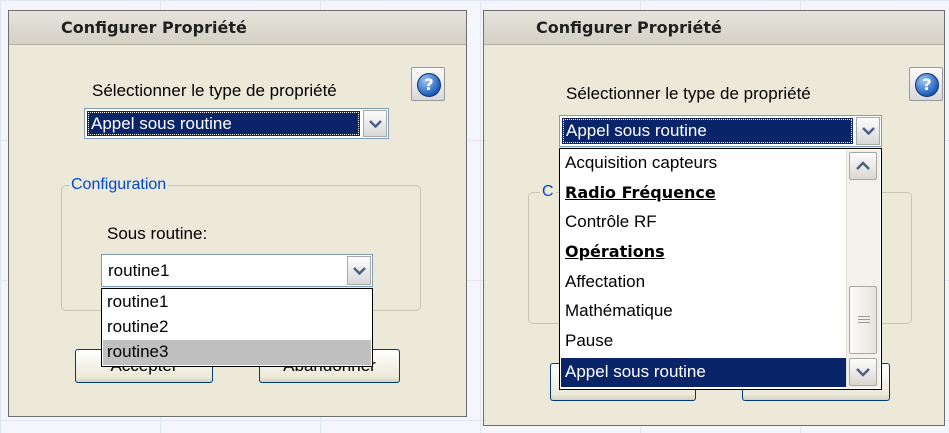  I want to click on list-item: Acquisition capteurs, so click(703, 163).